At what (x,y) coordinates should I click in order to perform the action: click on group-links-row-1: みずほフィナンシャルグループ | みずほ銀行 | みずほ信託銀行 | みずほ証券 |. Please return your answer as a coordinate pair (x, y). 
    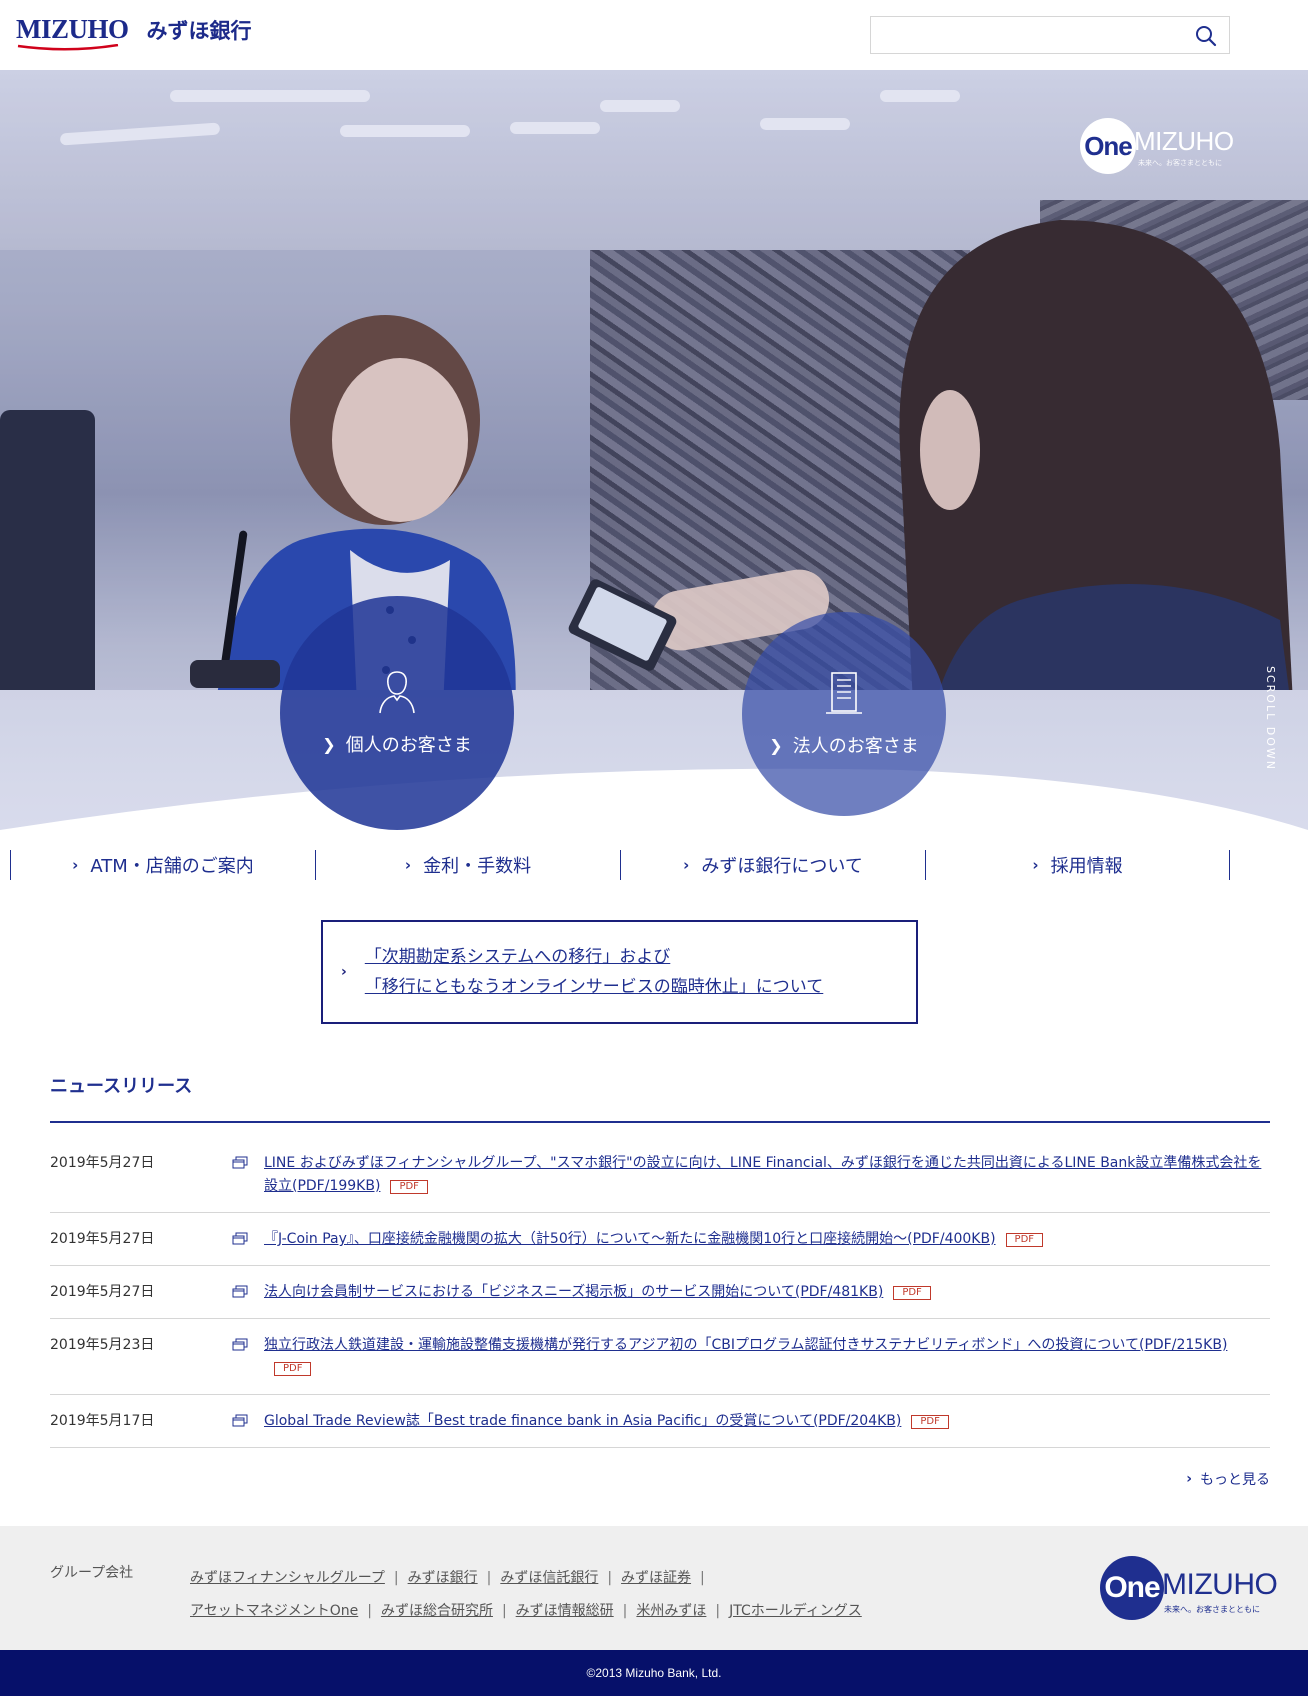
    Looking at the image, I should click on (550, 1578).